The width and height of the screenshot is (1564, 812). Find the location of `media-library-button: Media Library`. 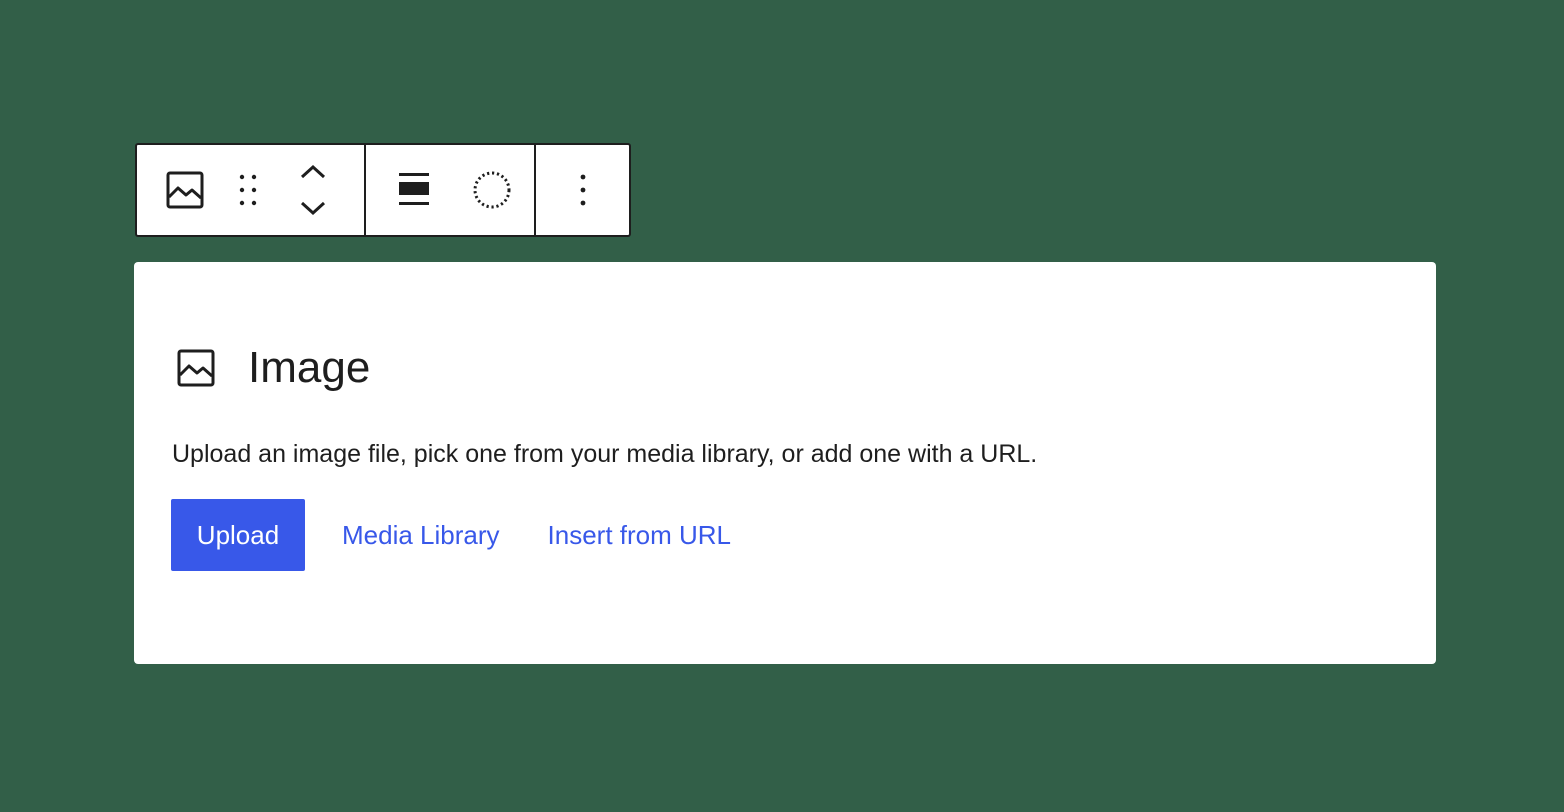

media-library-button: Media Library is located at coordinates (421, 535).